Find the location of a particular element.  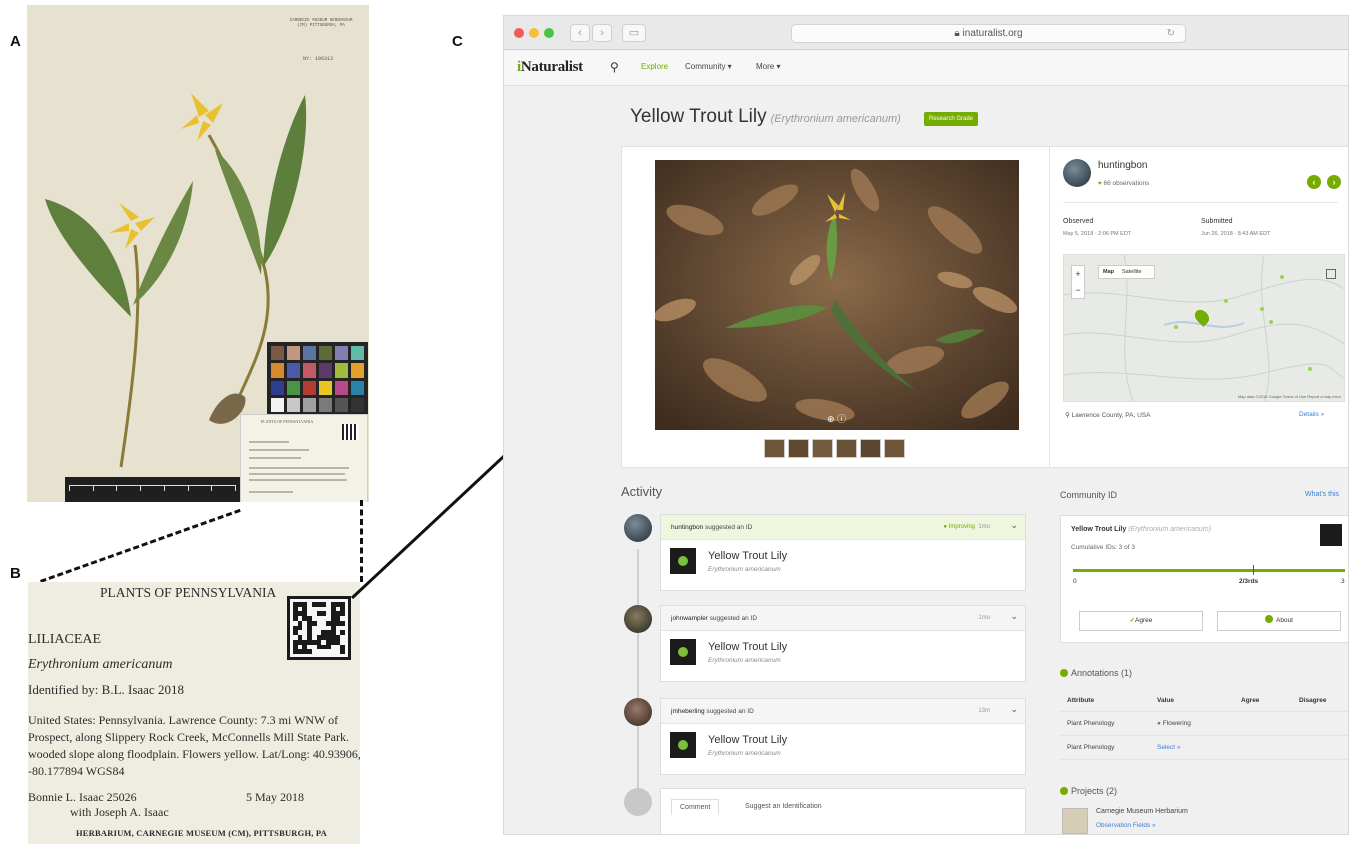

project-icon is located at coordinates (1075, 821).